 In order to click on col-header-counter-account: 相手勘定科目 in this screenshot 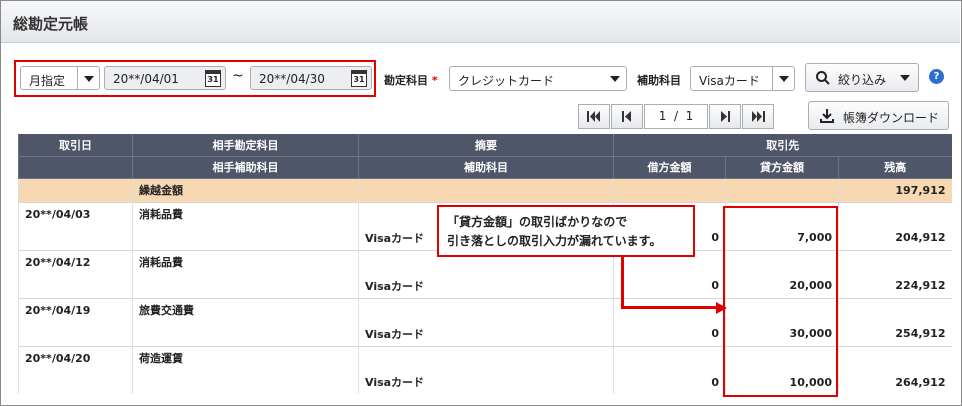, I will do `click(245, 145)`.